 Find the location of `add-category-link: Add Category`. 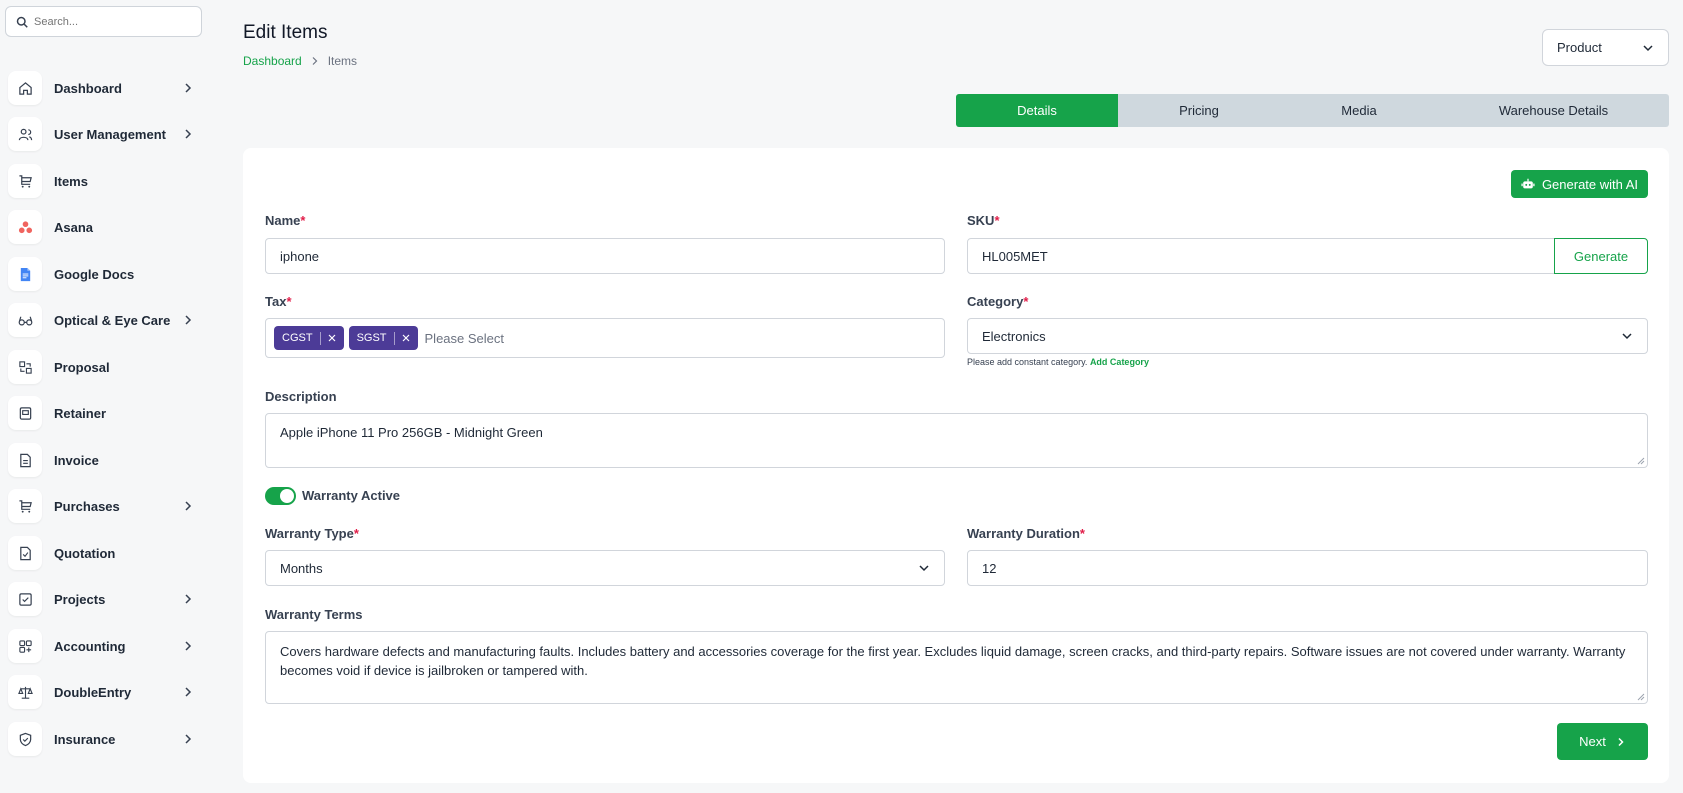

add-category-link: Add Category is located at coordinates (1119, 362).